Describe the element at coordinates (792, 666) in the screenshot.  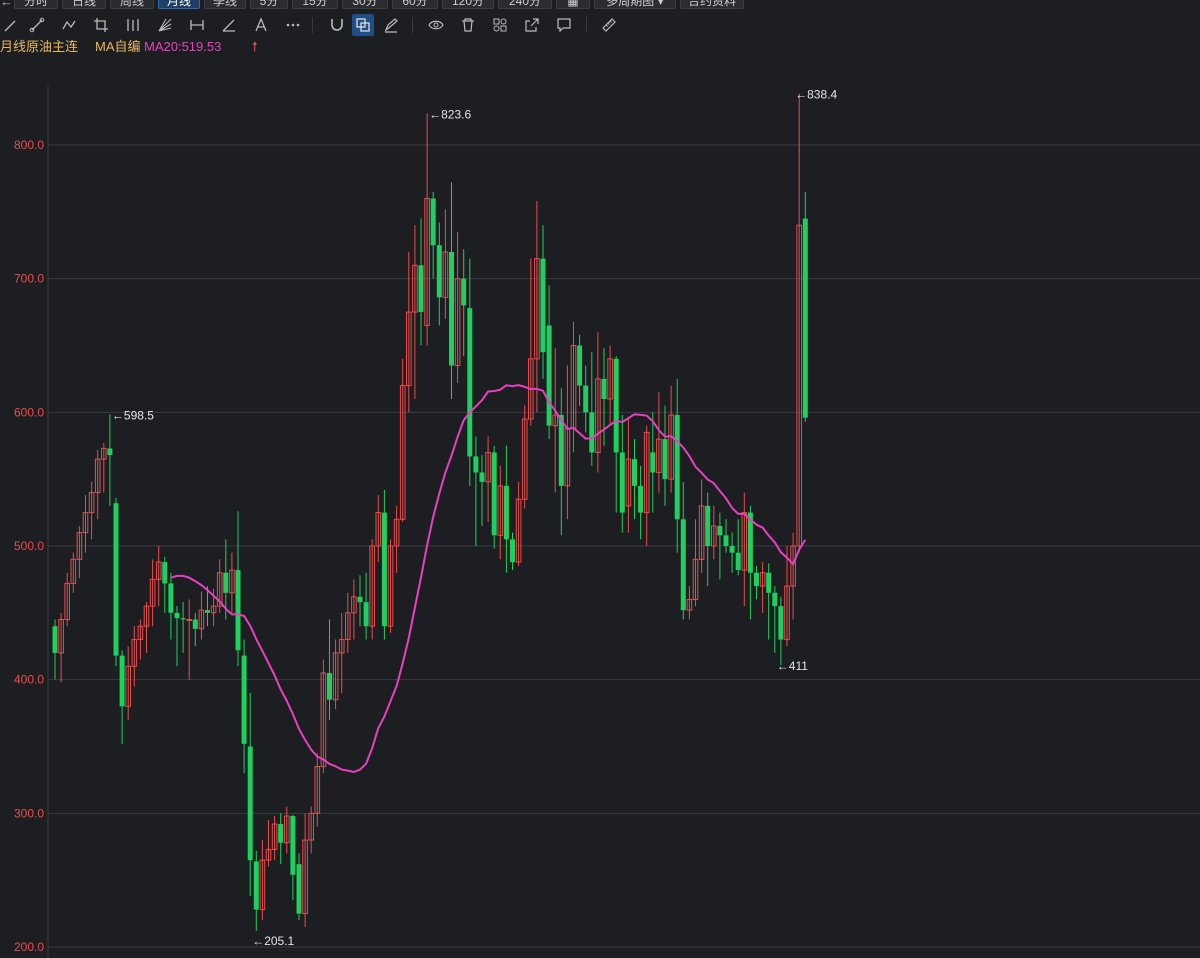
I see `price-annotation: ←411` at that location.